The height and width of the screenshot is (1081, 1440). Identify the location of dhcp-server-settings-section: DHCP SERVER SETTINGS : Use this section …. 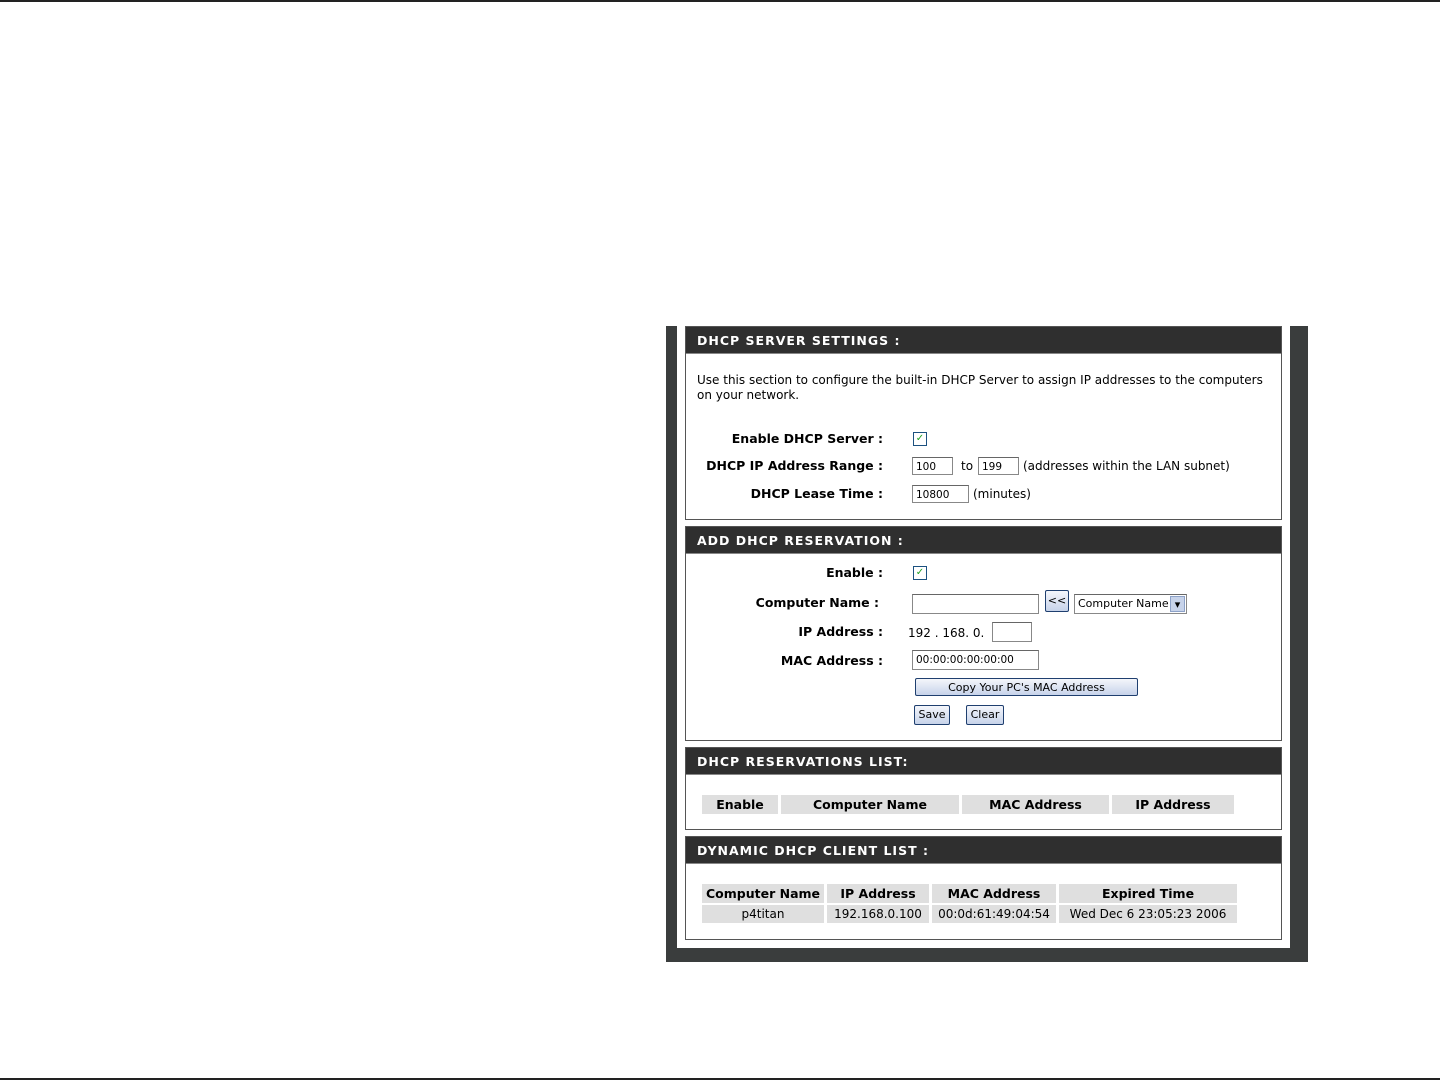
(983, 423).